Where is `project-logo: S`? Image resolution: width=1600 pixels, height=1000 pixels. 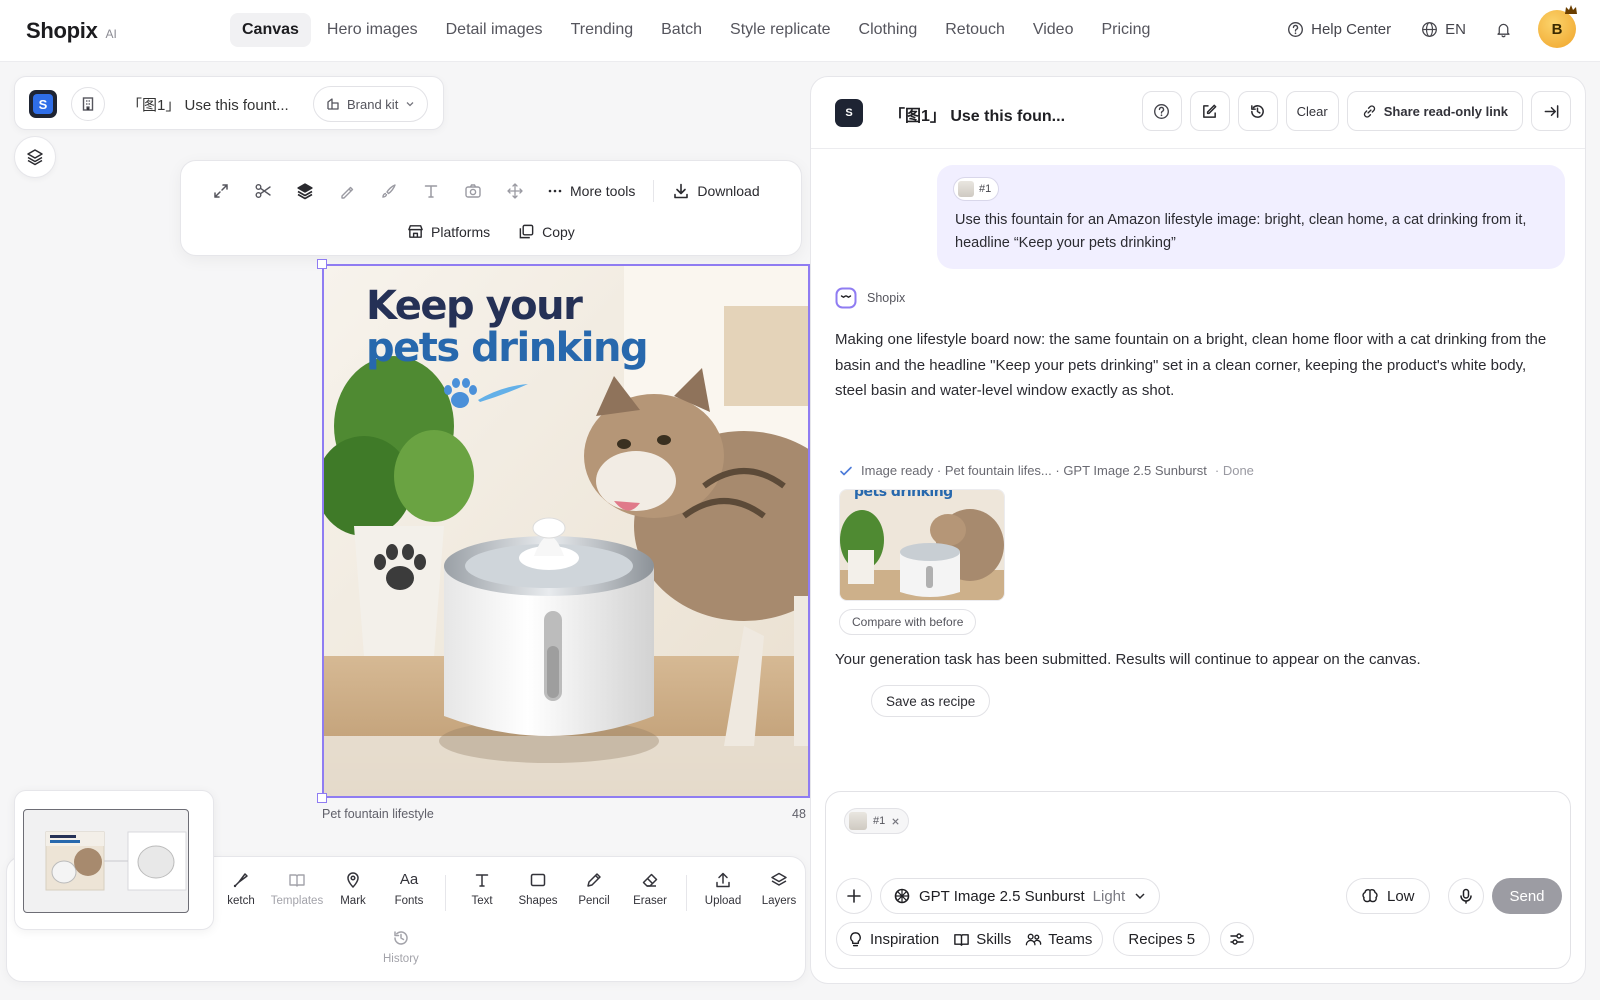 project-logo: S is located at coordinates (43, 104).